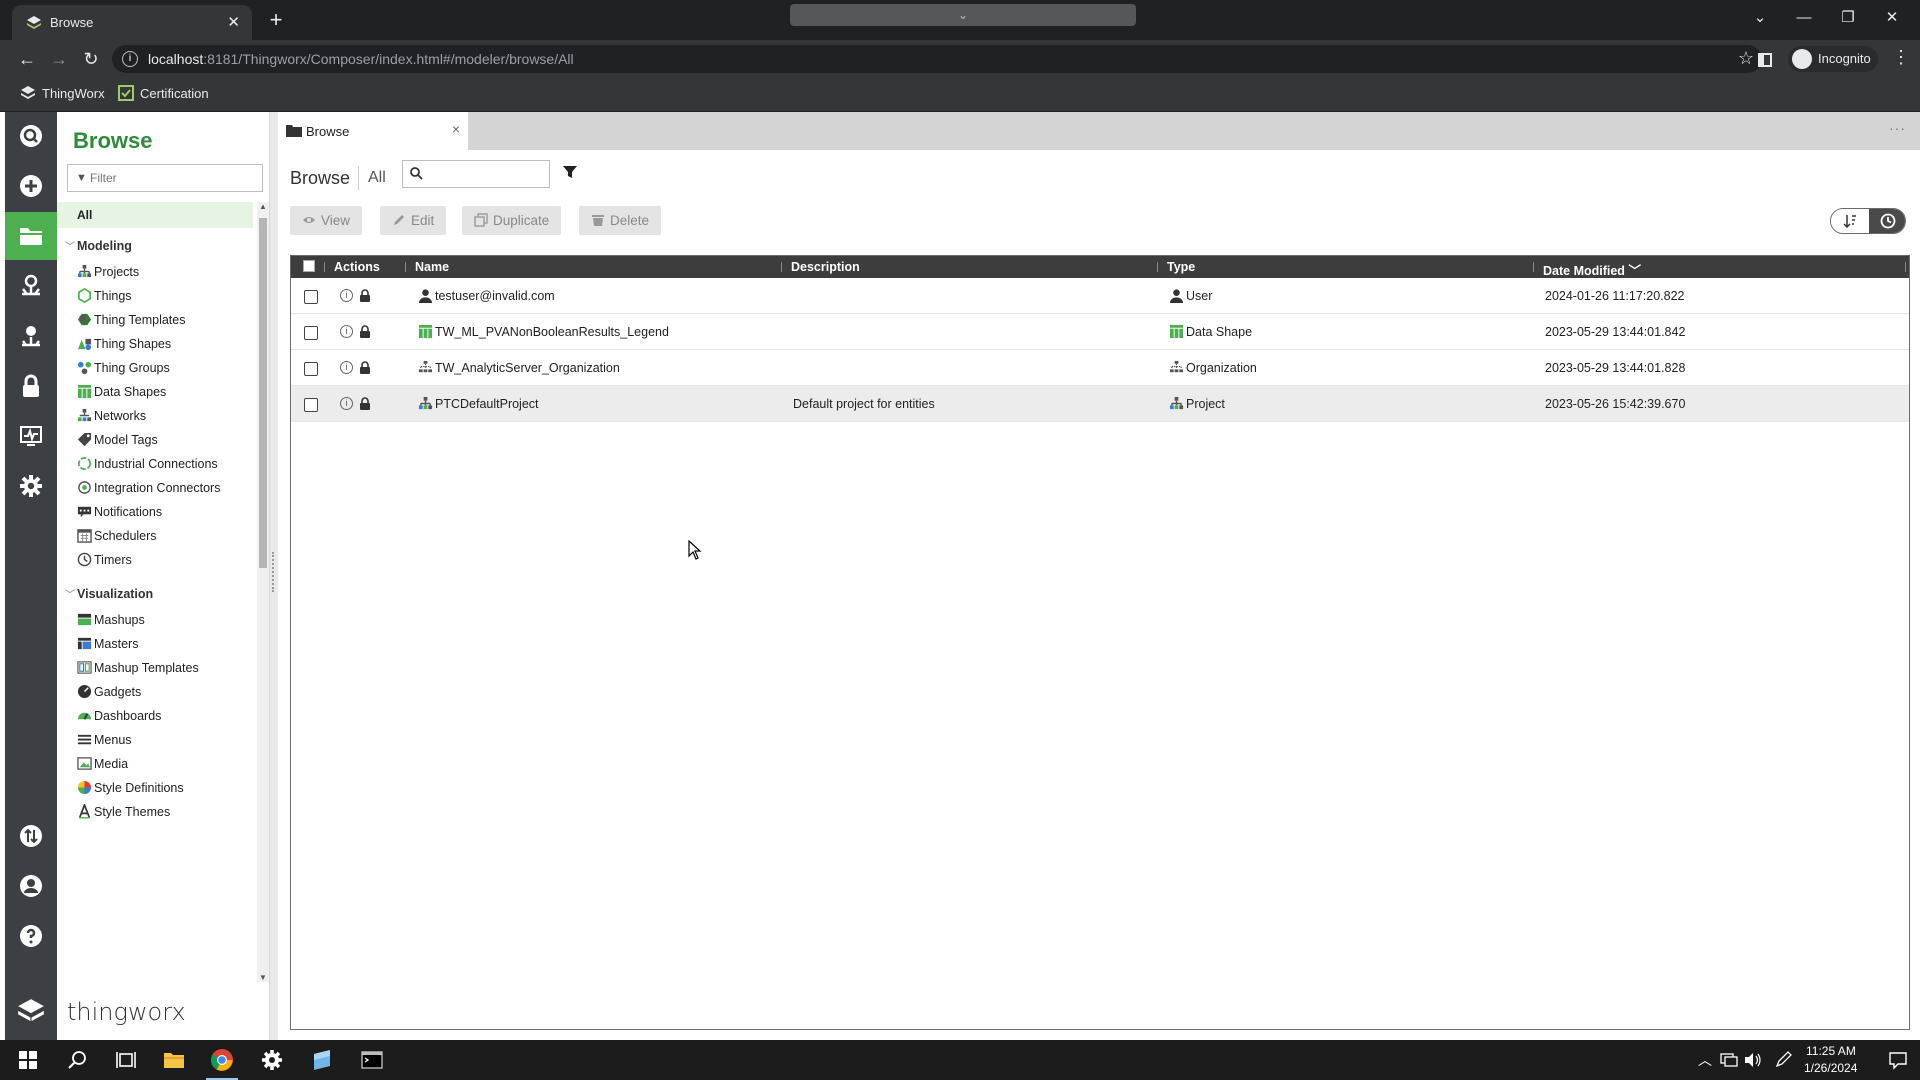 The height and width of the screenshot is (1080, 1920). I want to click on search-field, so click(476, 174).